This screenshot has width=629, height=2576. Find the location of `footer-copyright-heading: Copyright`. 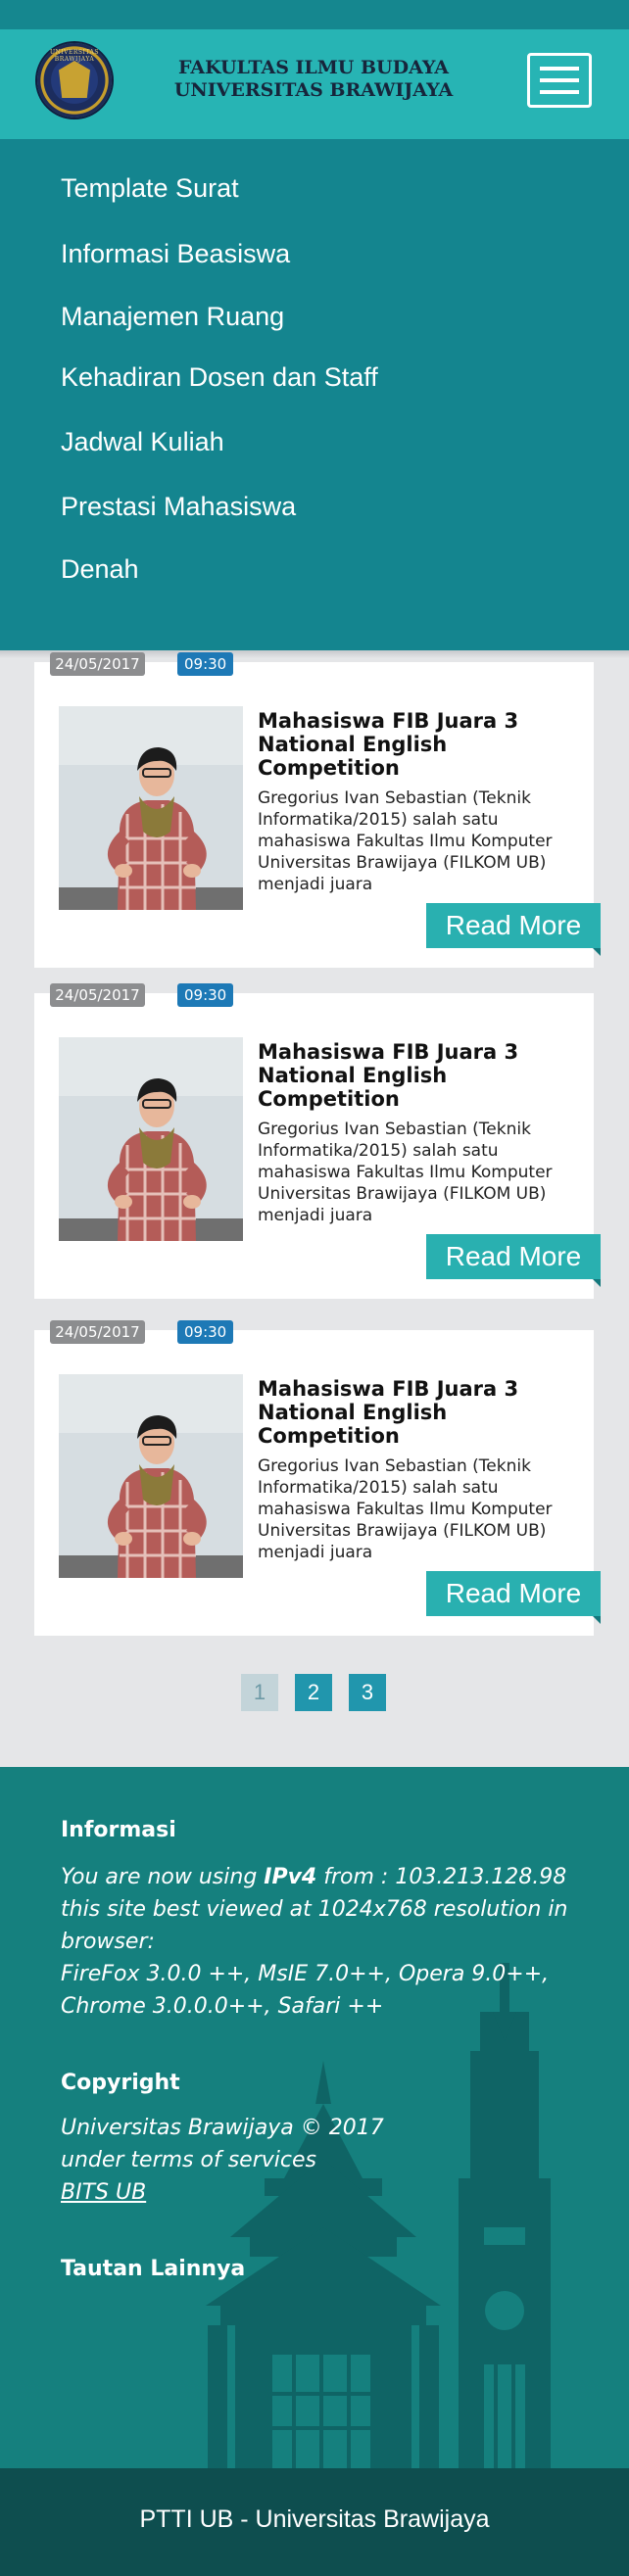

footer-copyright-heading: Copyright is located at coordinates (120, 2083).